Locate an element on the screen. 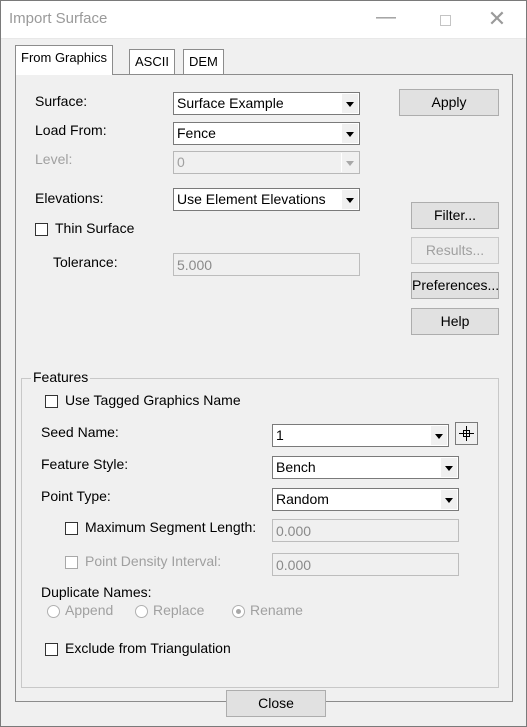  maximize-button is located at coordinates (445, 20).